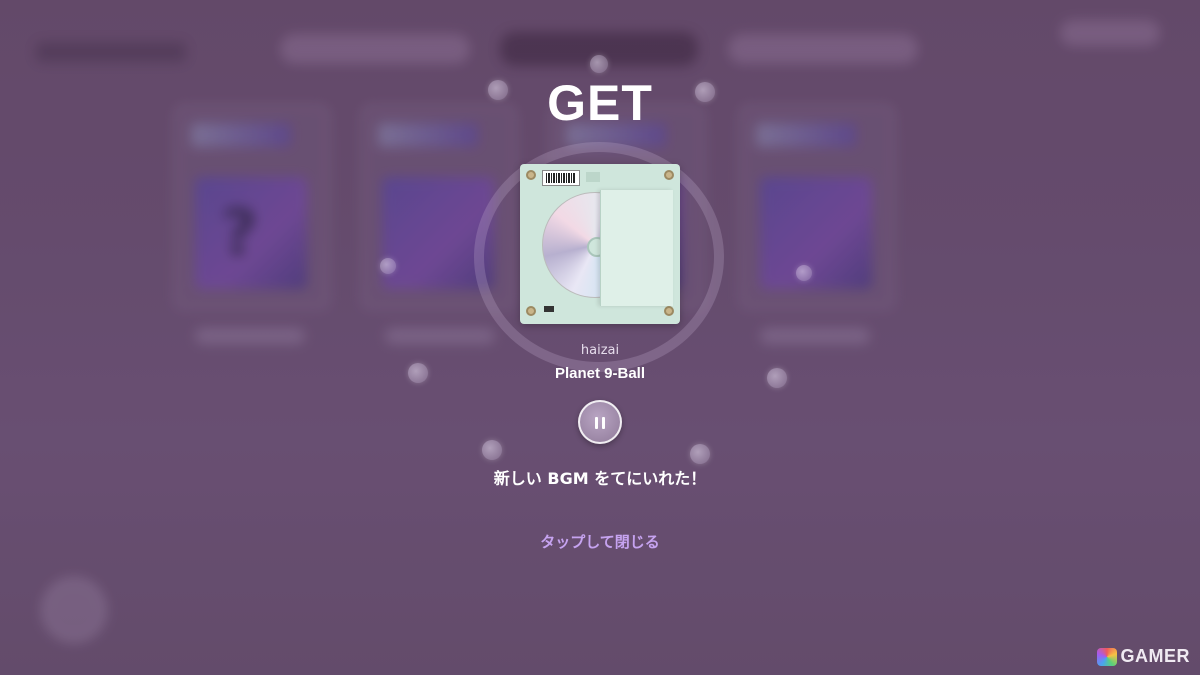  What do you see at coordinates (600, 422) in the screenshot?
I see `pause-button` at bounding box center [600, 422].